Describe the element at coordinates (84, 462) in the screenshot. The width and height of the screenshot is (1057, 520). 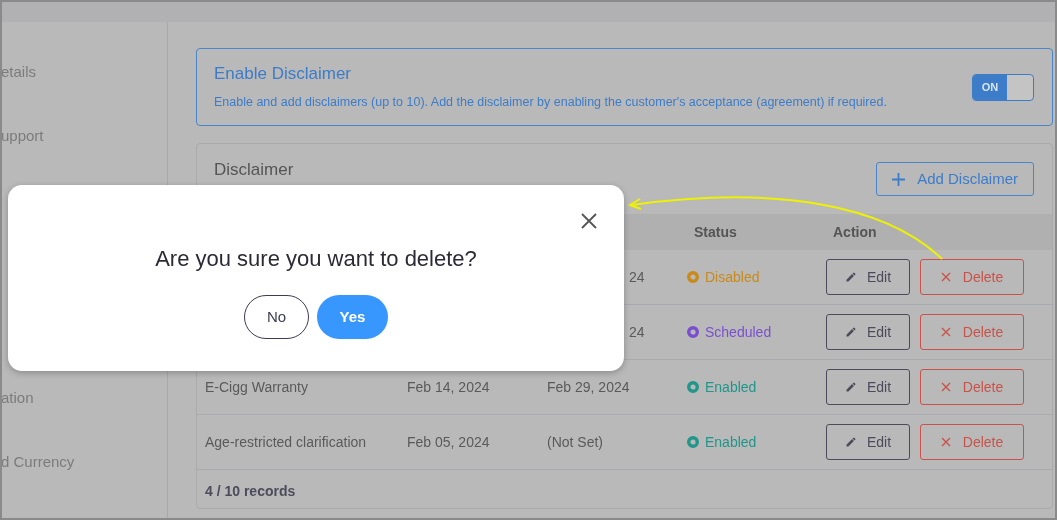
I see `sidebar-item: d Currency` at that location.